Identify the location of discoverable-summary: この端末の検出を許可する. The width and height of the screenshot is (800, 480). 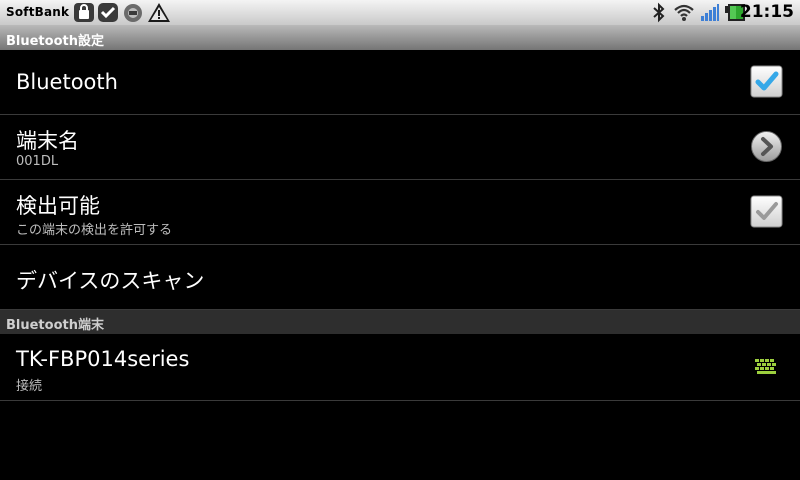
(94, 230).